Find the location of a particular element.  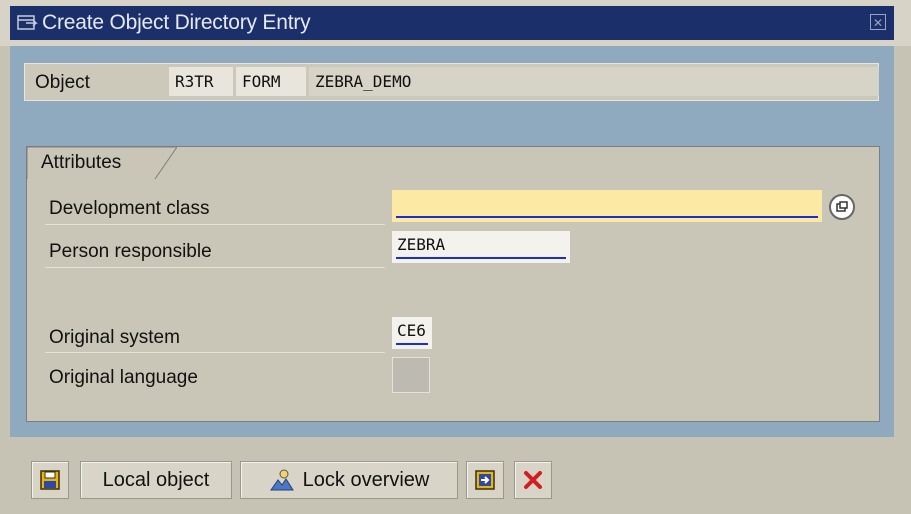

object-name: ZEBRA_DEMO is located at coordinates (594, 81).